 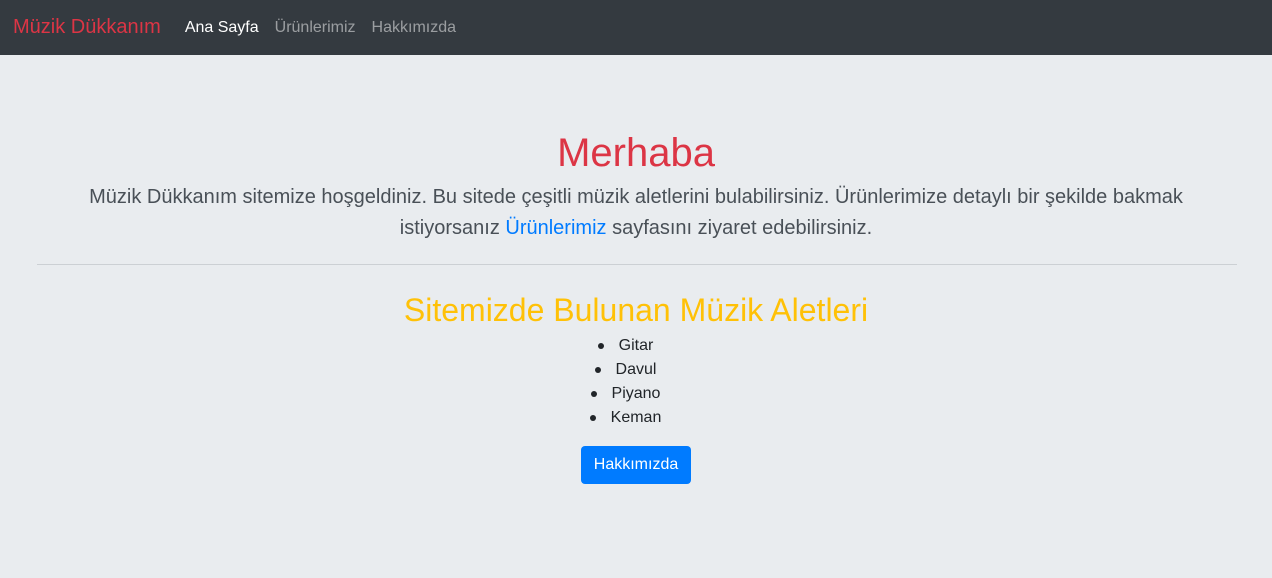 What do you see at coordinates (222, 28) in the screenshot?
I see `nav-link-ana-sayfa: Ana Sayfa` at bounding box center [222, 28].